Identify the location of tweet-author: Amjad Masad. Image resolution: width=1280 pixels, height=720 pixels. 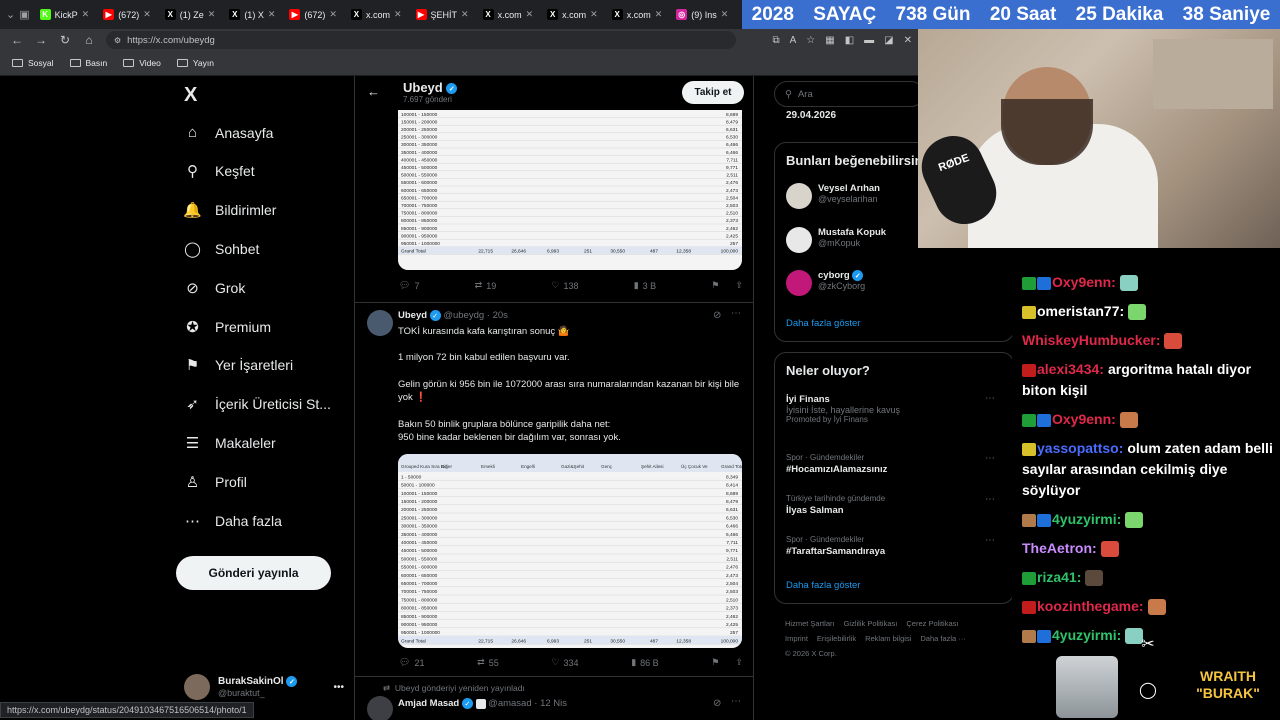
(428, 703).